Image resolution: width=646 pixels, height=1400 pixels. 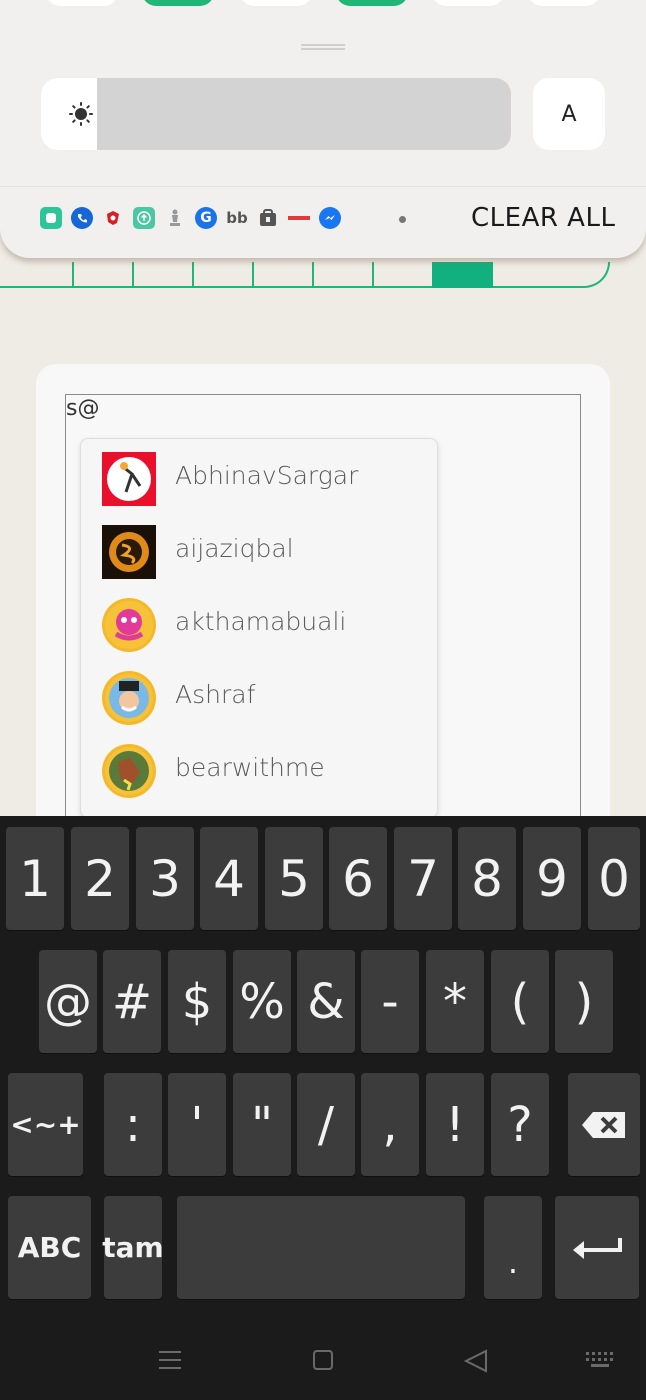 I want to click on more-indicator-dot, so click(x=402, y=219).